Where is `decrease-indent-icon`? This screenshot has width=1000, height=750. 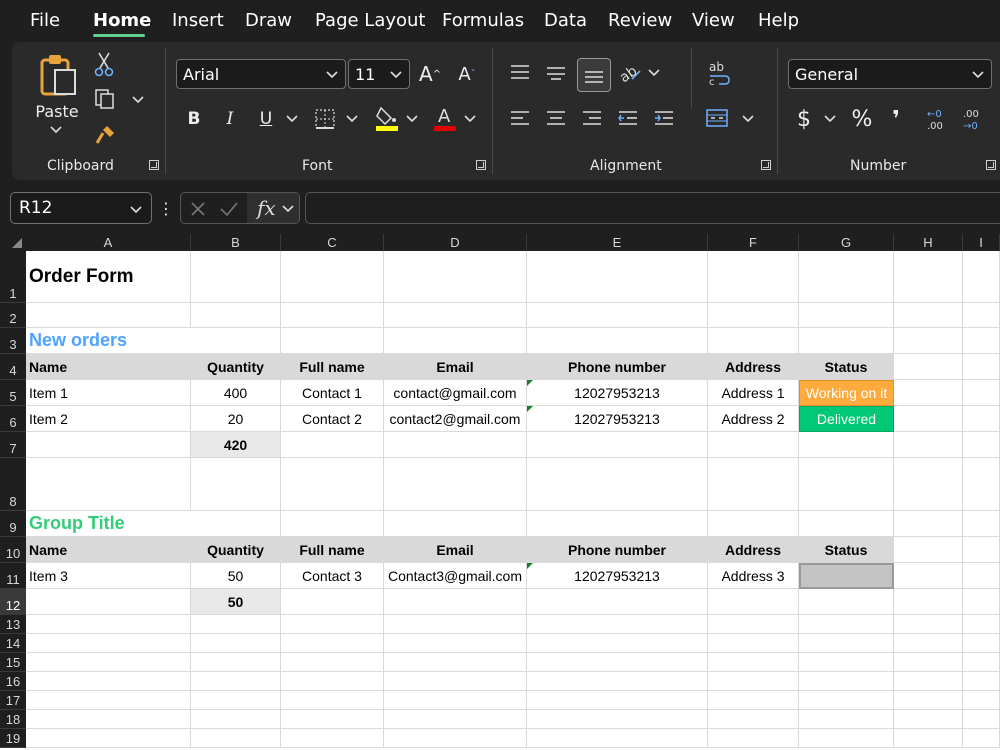
decrease-indent-icon is located at coordinates (628, 118).